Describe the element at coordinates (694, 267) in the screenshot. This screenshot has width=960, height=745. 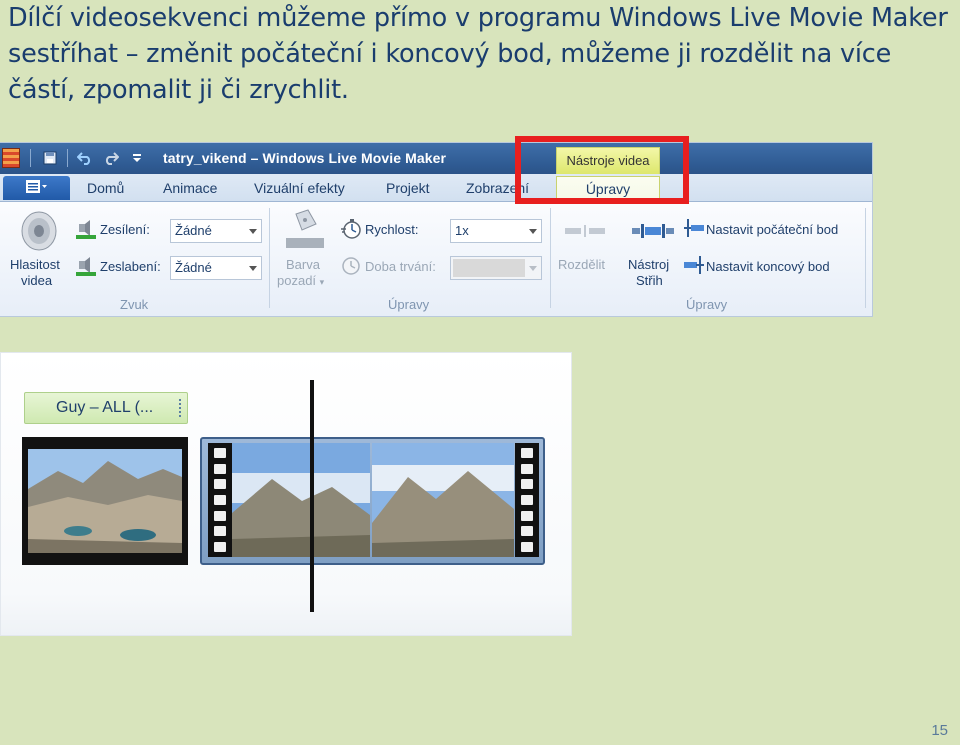
I see `set-end-point-icon` at that location.